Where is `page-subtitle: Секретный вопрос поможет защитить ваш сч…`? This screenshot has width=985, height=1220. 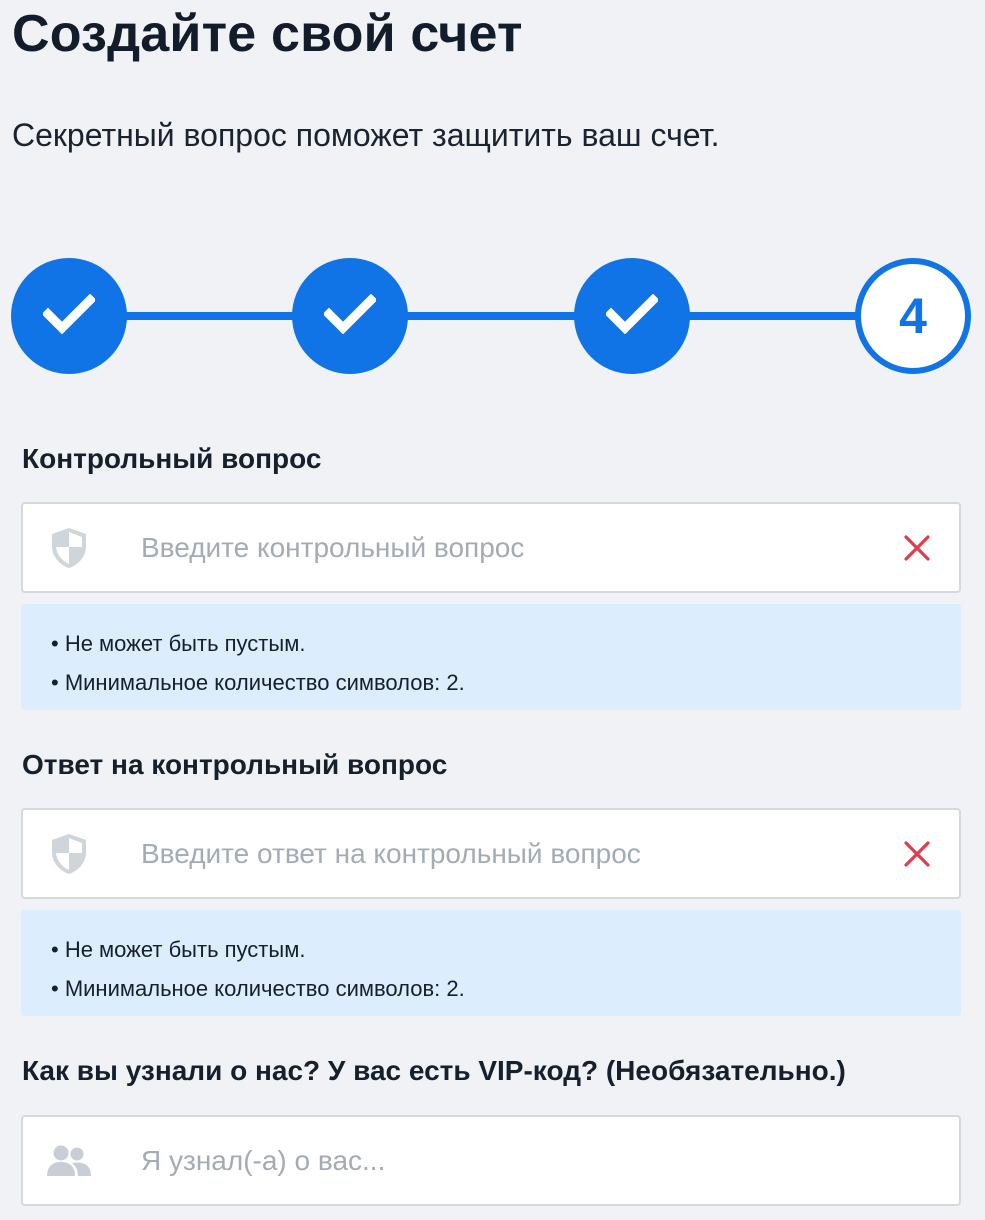
page-subtitle: Секретный вопрос поможет защитить ваш сч… is located at coordinates (366, 135).